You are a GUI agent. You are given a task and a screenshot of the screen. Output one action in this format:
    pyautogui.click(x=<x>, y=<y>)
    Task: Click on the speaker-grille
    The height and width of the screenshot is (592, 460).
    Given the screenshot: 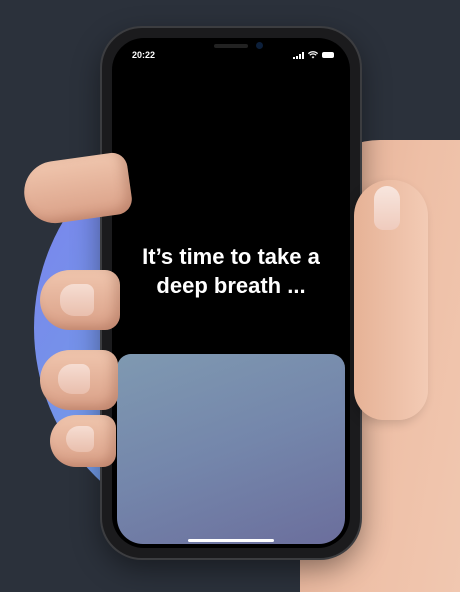 What is the action you would take?
    pyautogui.click(x=231, y=46)
    